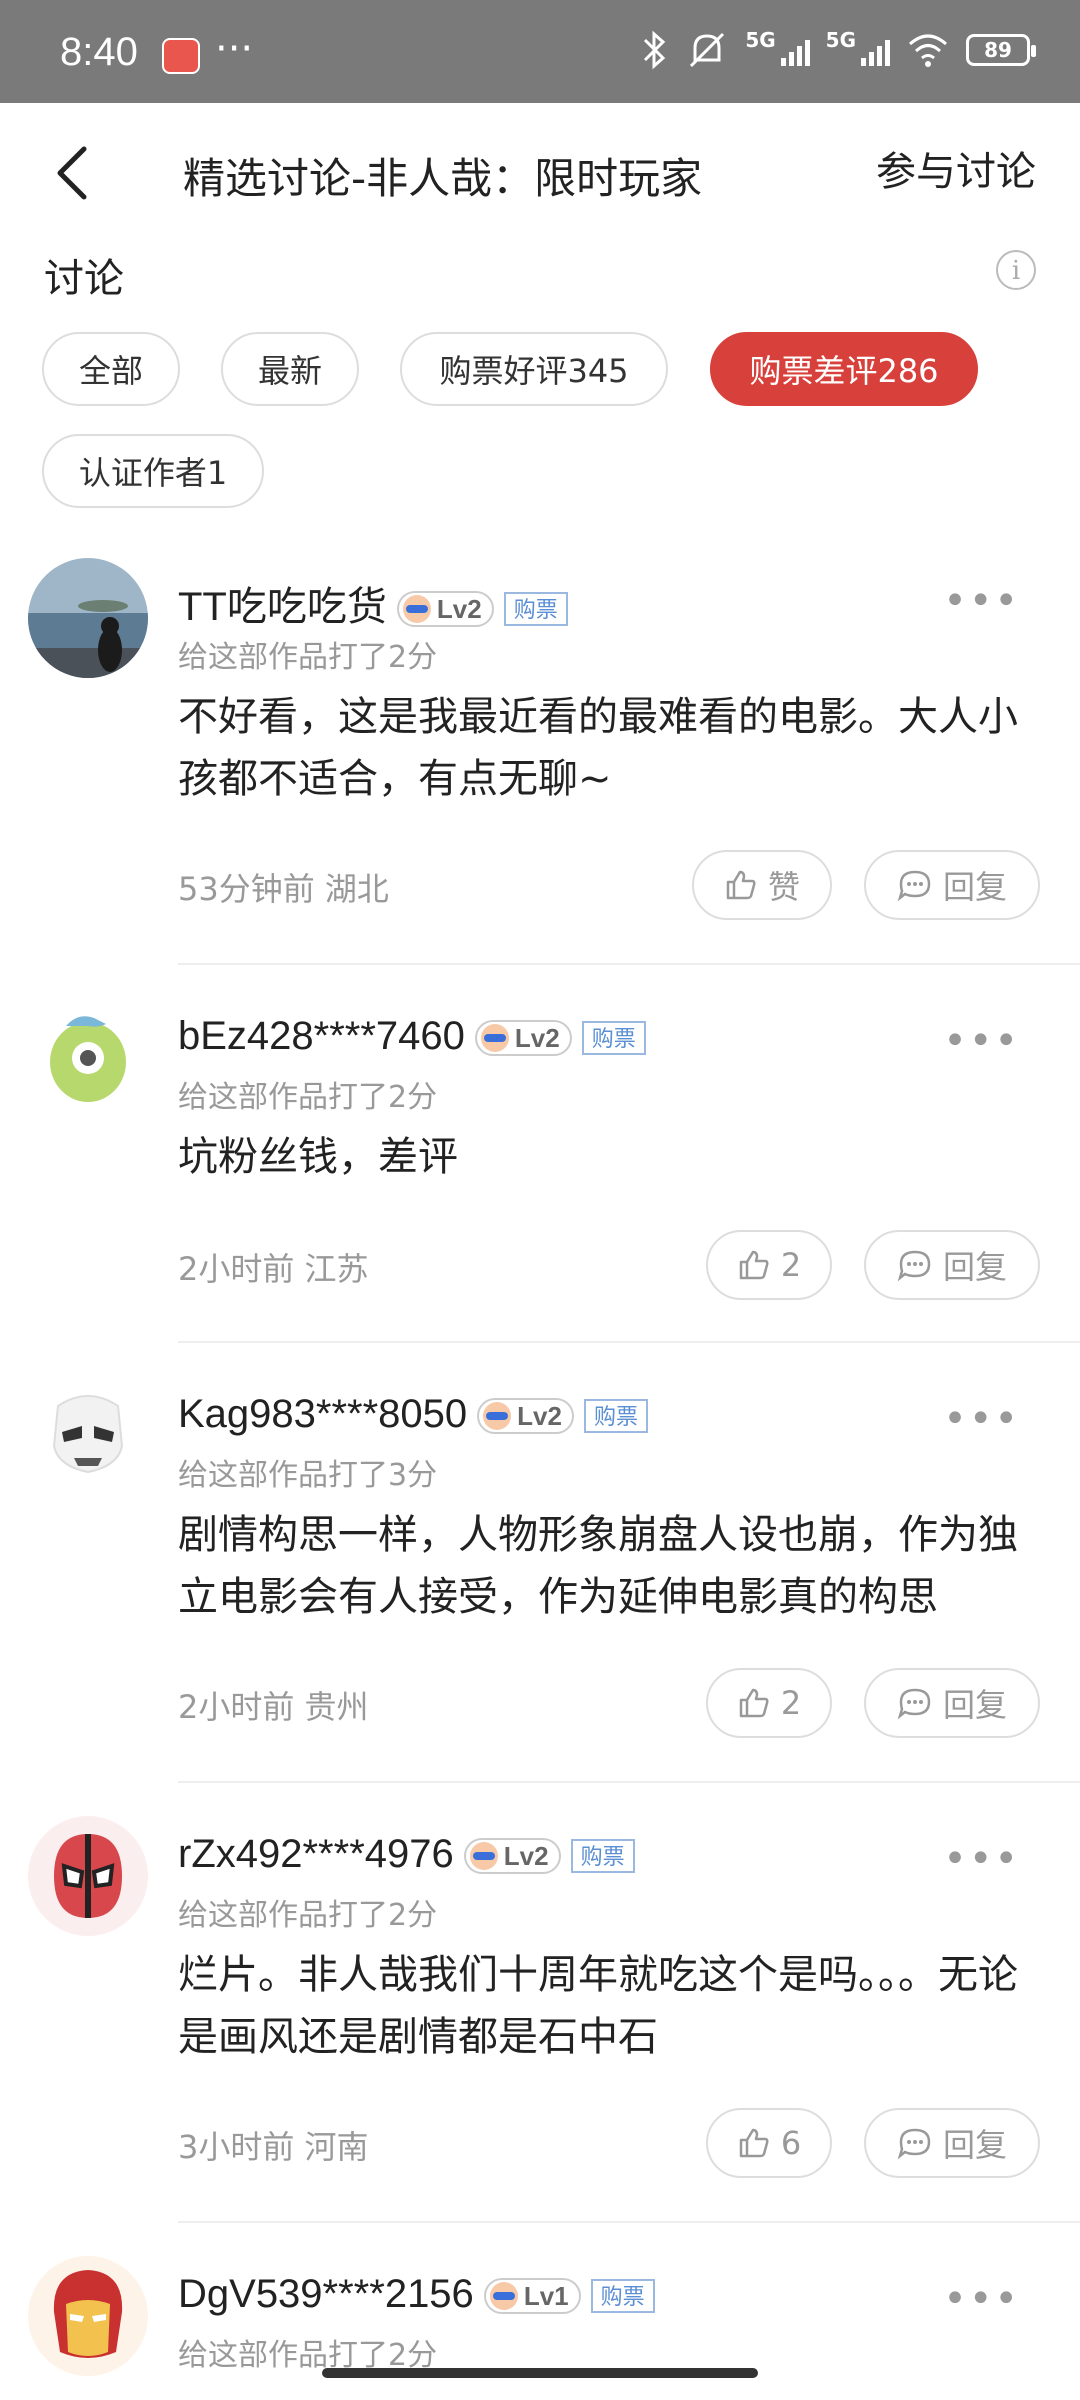 This screenshot has height=2400, width=1080. Describe the element at coordinates (84, 279) in the screenshot. I see `section-label: 讨论` at that location.